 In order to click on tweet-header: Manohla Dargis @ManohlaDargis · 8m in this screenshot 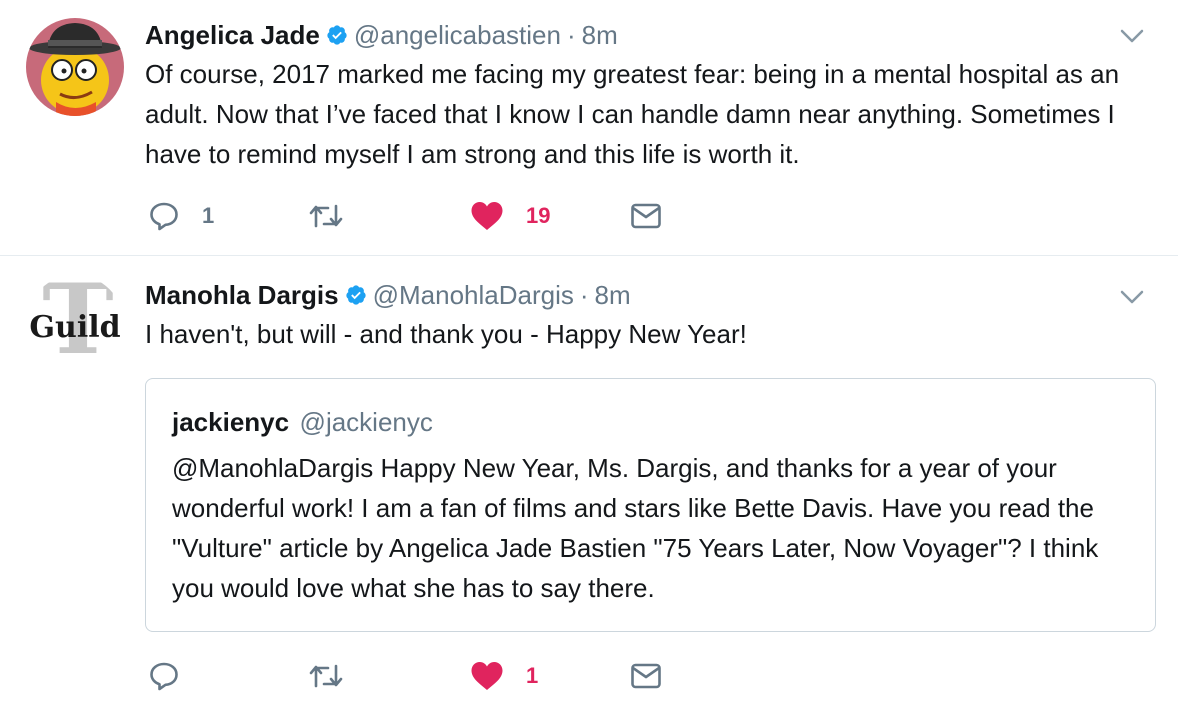, I will do `click(388, 295)`.